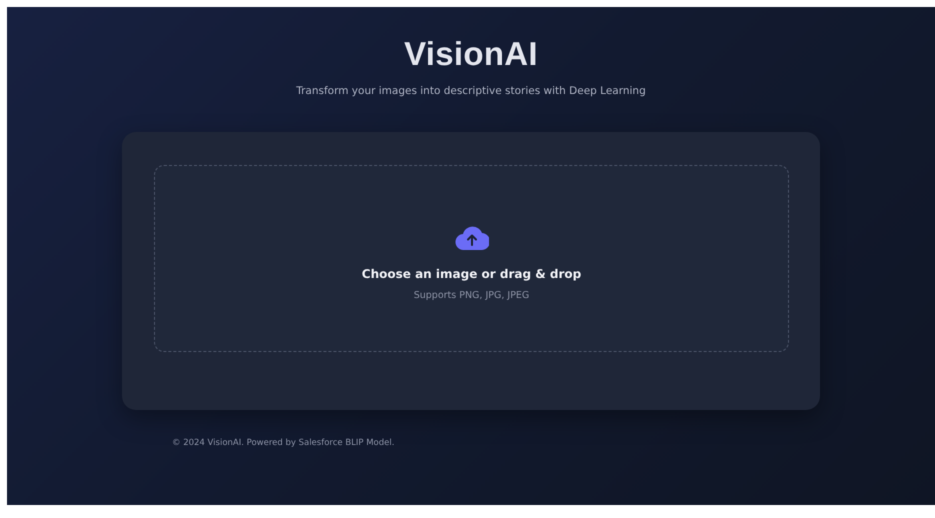 This screenshot has width=935, height=518. Describe the element at coordinates (283, 443) in the screenshot. I see `footer-text: © 2024 VisionAI. Powered by Salesforce BLIP Model.` at that location.